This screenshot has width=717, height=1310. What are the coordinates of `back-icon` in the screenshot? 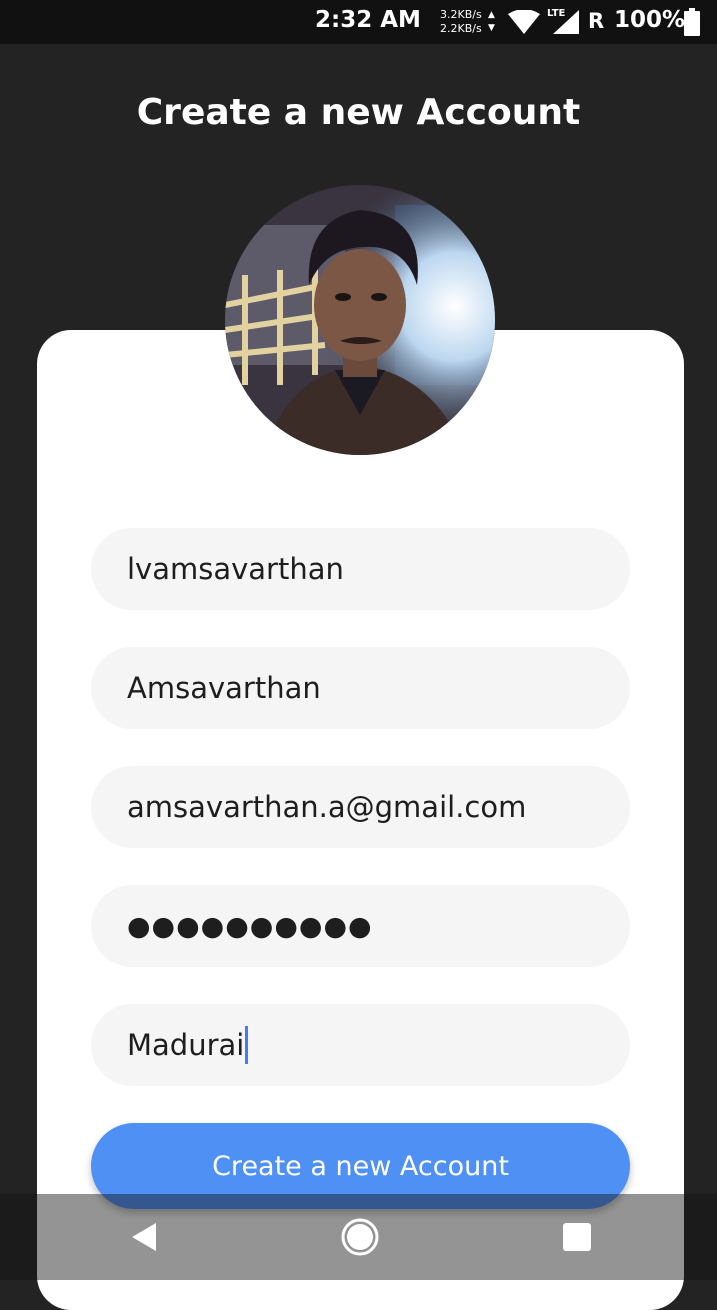 It's located at (144, 1237).